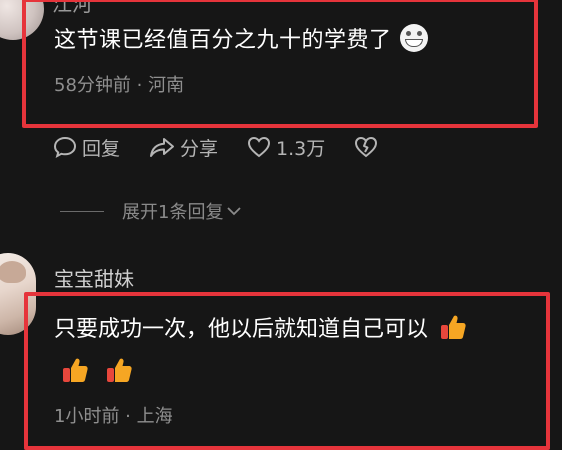 The height and width of the screenshot is (450, 562). What do you see at coordinates (94, 277) in the screenshot?
I see `username: 宝宝甜妹` at bounding box center [94, 277].